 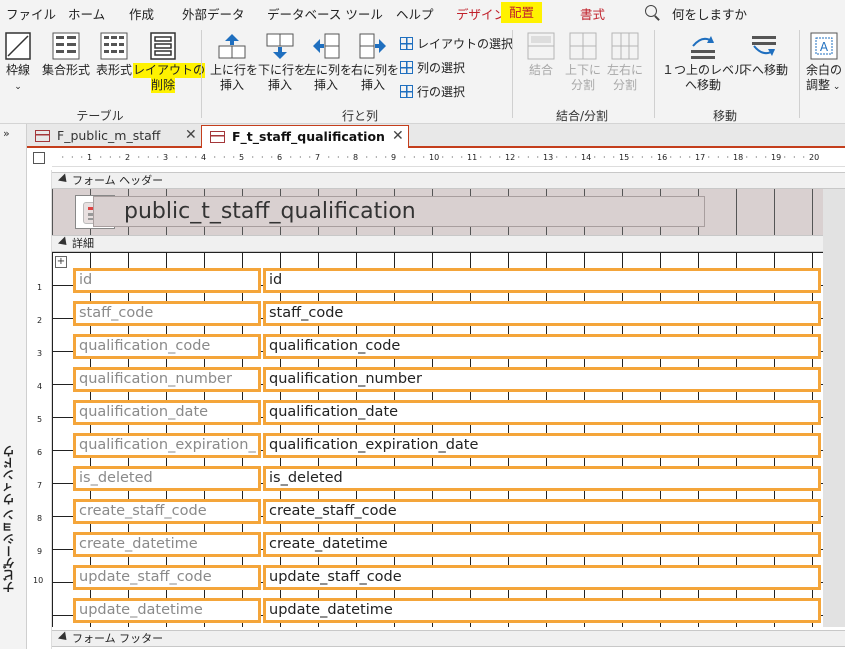 What do you see at coordinates (542, 511) in the screenshot?
I see `field-textbox: create_staff_code` at bounding box center [542, 511].